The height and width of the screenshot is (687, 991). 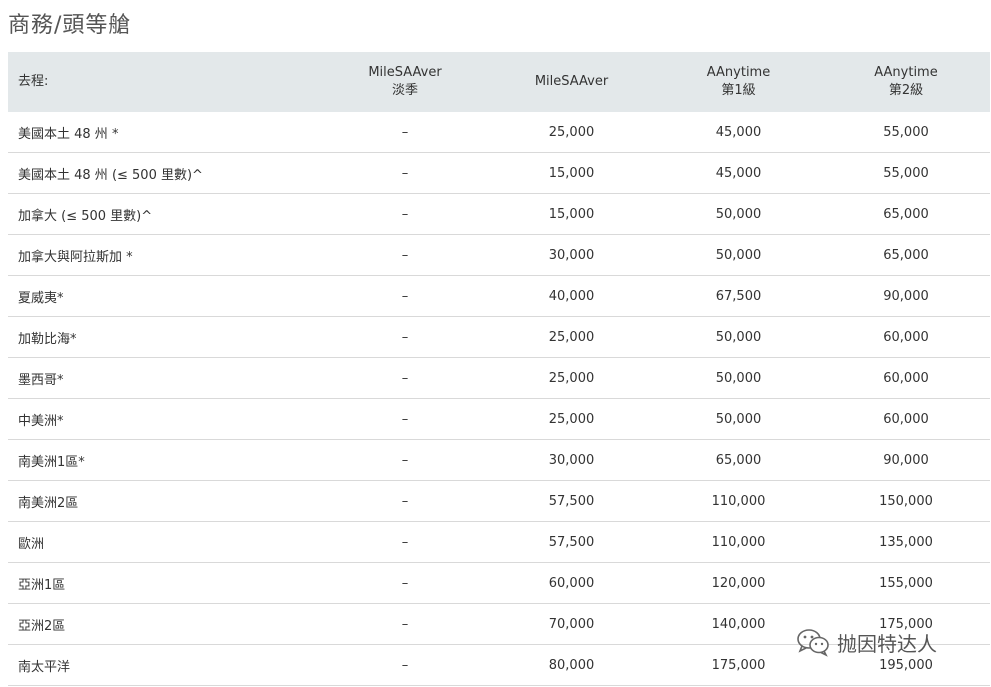 What do you see at coordinates (165, 296) in the screenshot?
I see `route-cell: 夏威夷*` at bounding box center [165, 296].